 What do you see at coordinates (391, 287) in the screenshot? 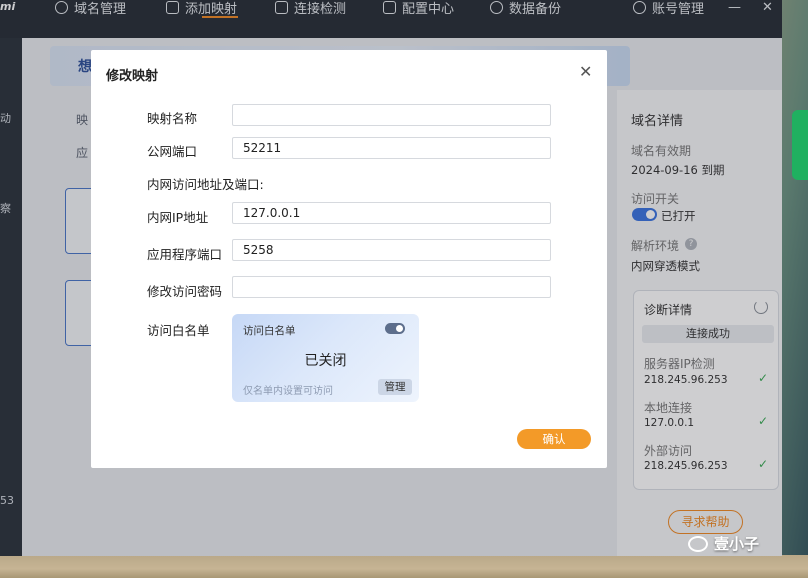
I see `access-password-input` at bounding box center [391, 287].